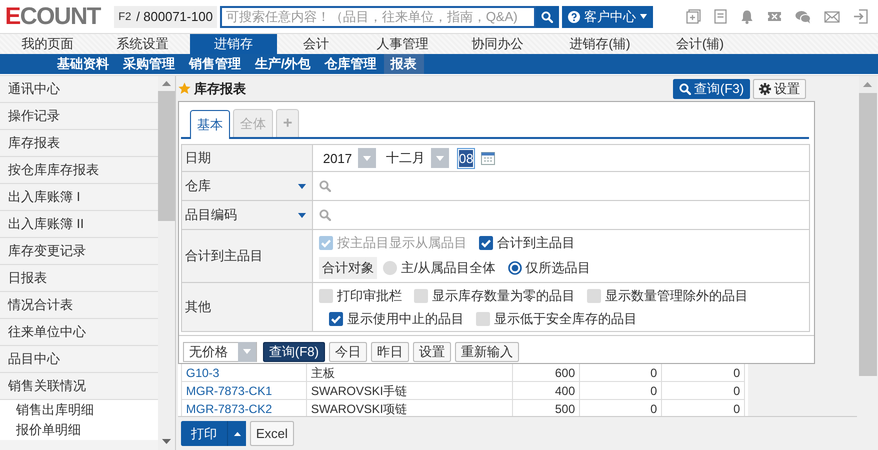  I want to click on checkbox-label: 按主品目显示从属品目, so click(402, 243).